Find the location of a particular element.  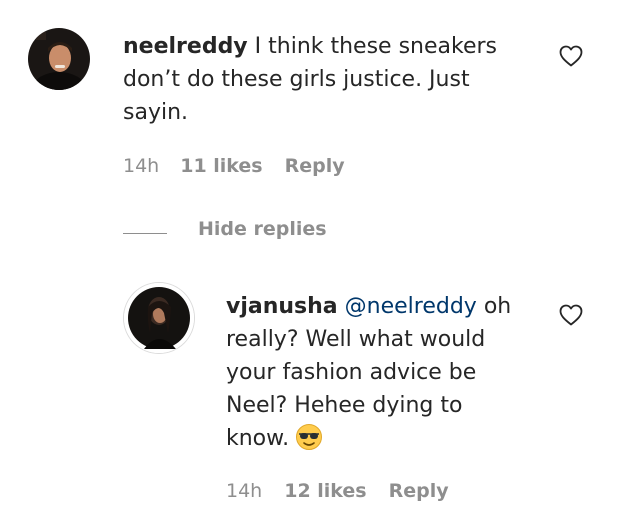

reply-time: 14h is located at coordinates (244, 491).